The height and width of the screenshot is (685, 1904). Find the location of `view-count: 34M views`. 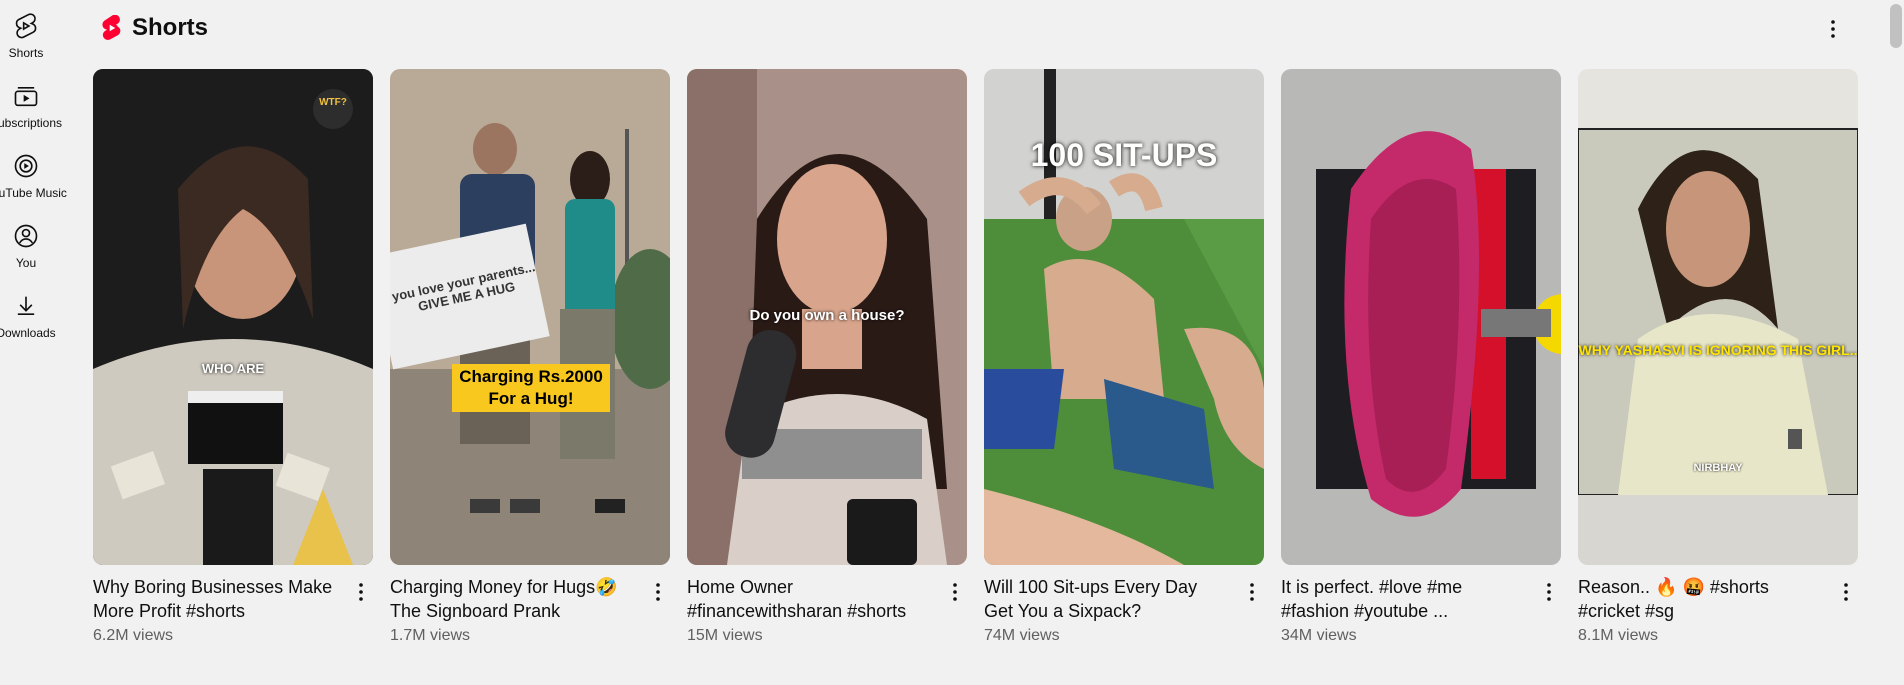

view-count: 34M views is located at coordinates (1319, 635).